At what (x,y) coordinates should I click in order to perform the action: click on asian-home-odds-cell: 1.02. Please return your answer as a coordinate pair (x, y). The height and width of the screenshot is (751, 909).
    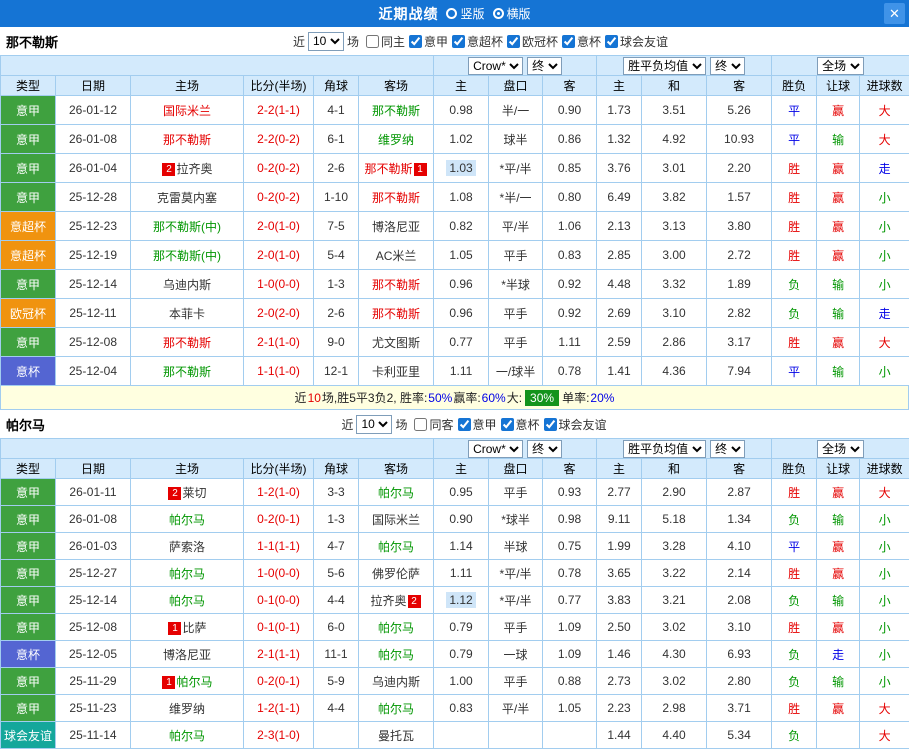
    Looking at the image, I should click on (461, 139).